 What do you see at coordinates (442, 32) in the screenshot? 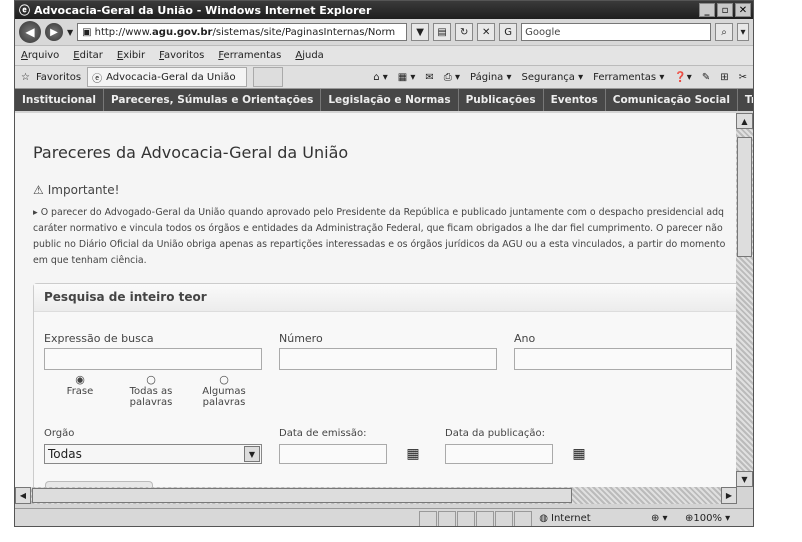
I see `compat-view-icon: ▤` at bounding box center [442, 32].